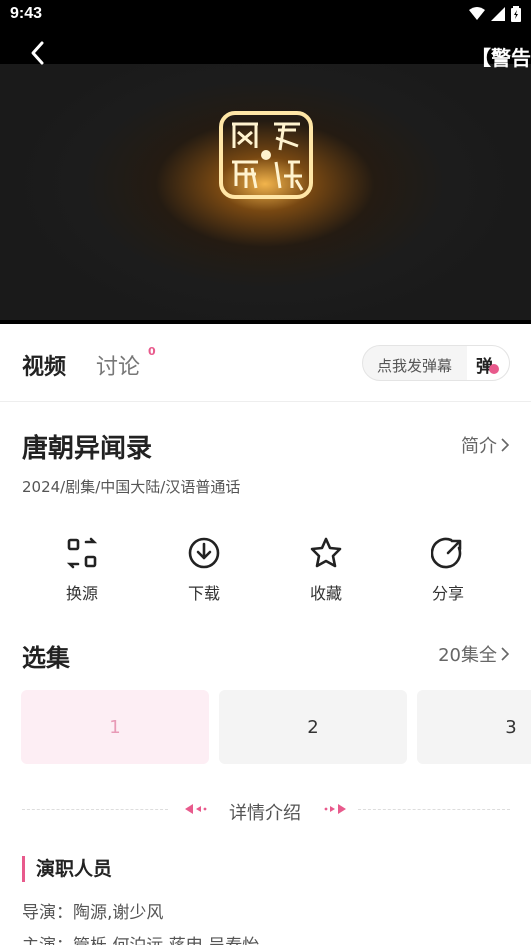  What do you see at coordinates (44, 365) in the screenshot?
I see `tab-video: 视频` at bounding box center [44, 365].